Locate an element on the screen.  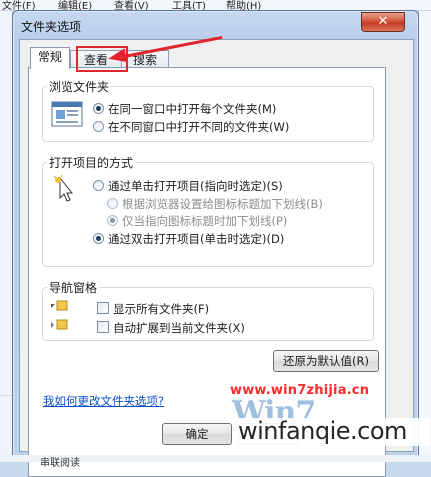
radio-single-click: 通过单击打开项目(指向时选定)(S) is located at coordinates (188, 186).